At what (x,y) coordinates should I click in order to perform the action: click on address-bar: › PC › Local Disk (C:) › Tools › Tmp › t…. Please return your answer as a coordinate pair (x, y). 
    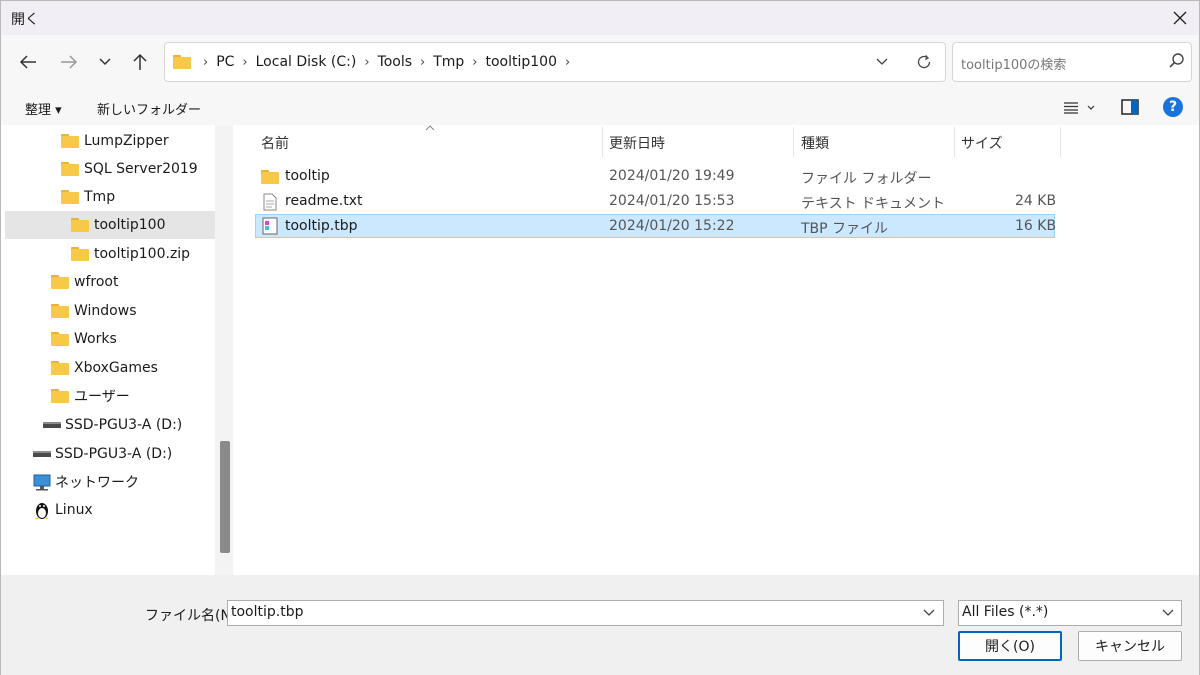
    Looking at the image, I should click on (555, 62).